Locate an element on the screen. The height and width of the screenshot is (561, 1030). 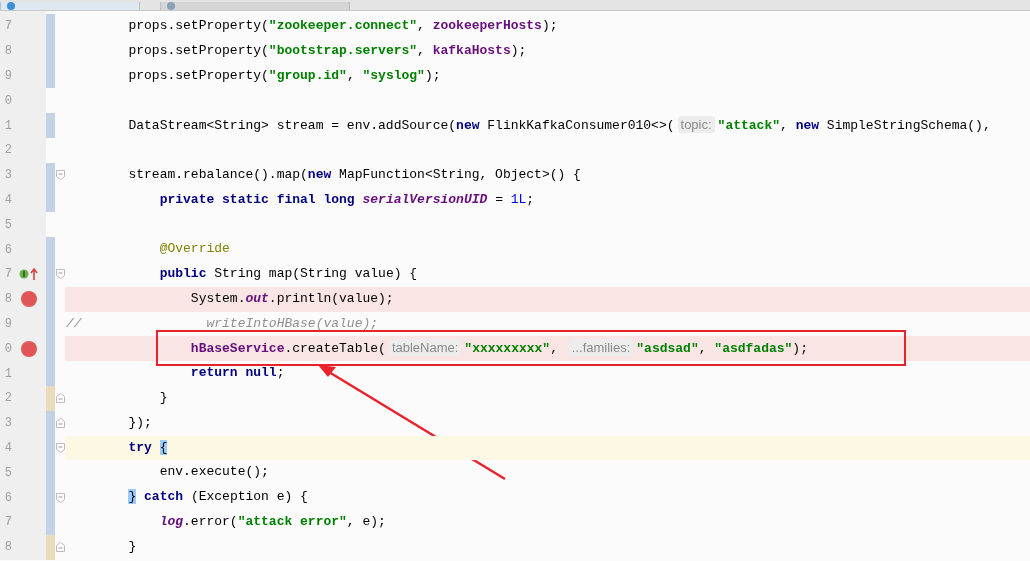
code-line: }); is located at coordinates (140, 422).